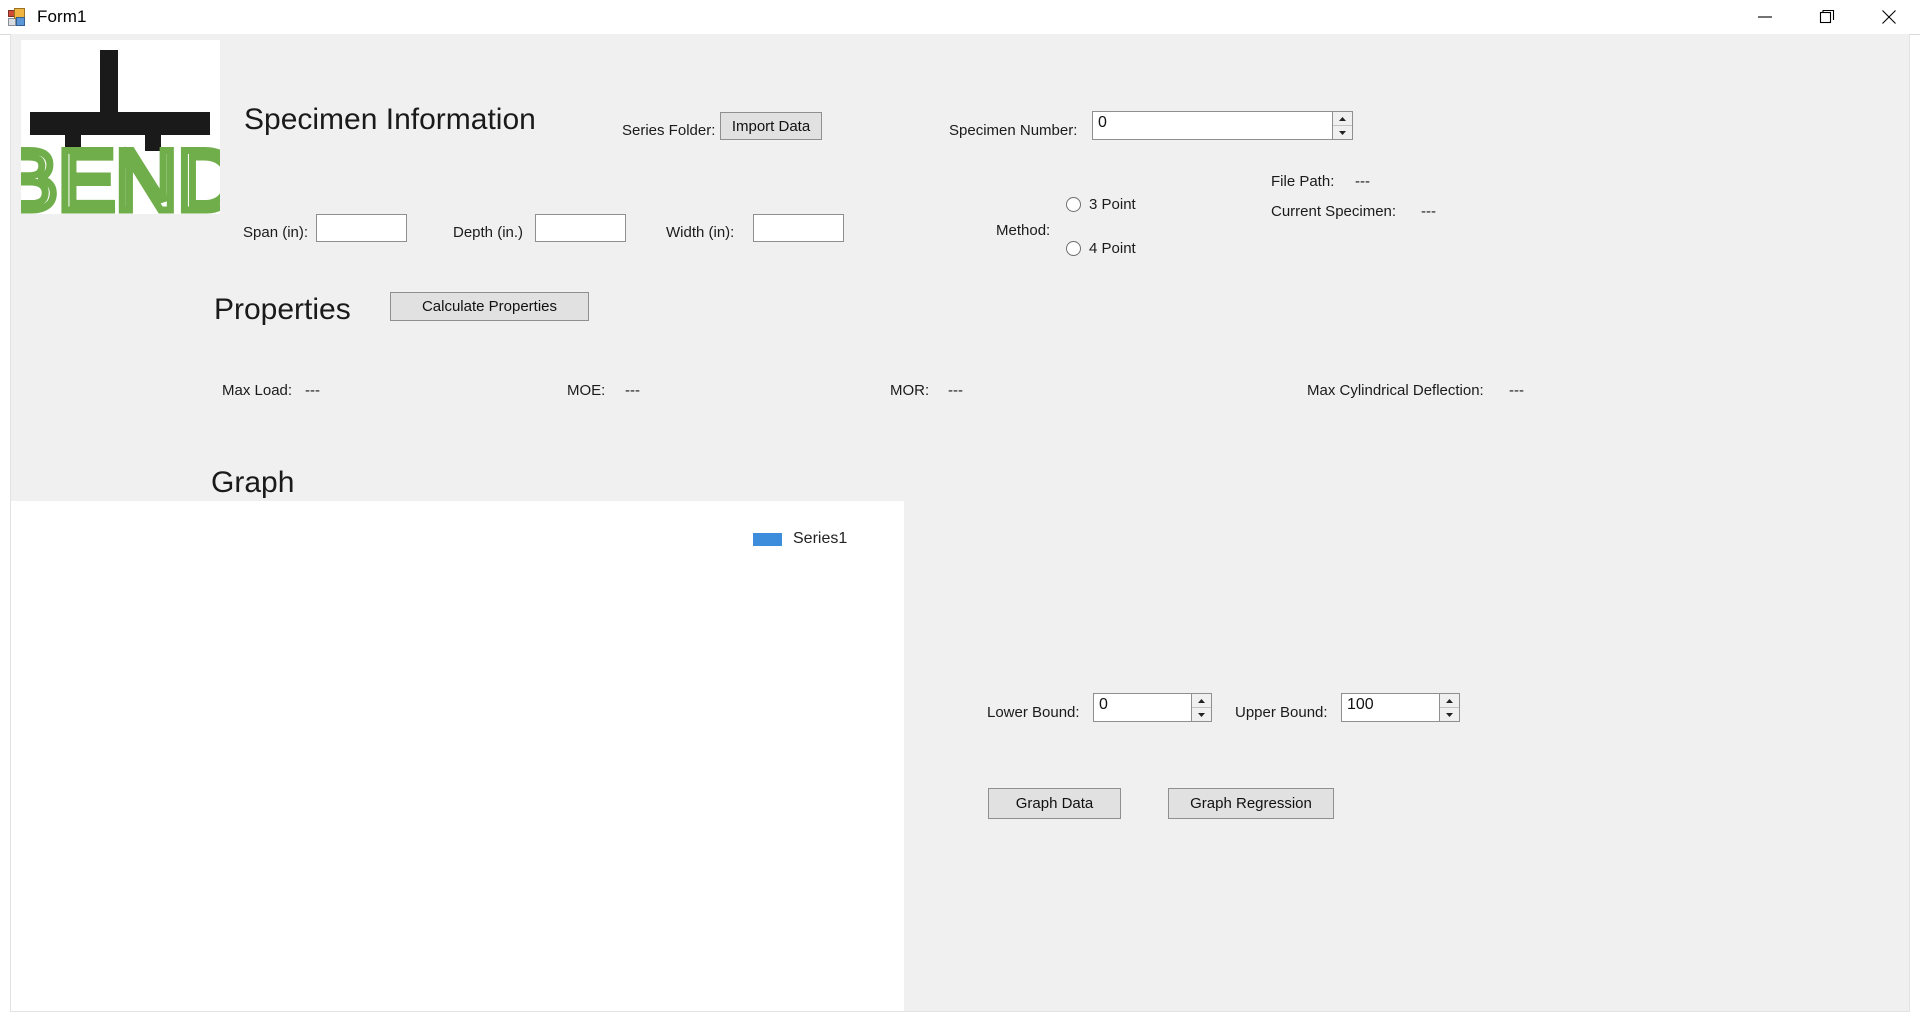  Describe the element at coordinates (669, 130) in the screenshot. I see `series-folder-label: Series Folder:` at that location.